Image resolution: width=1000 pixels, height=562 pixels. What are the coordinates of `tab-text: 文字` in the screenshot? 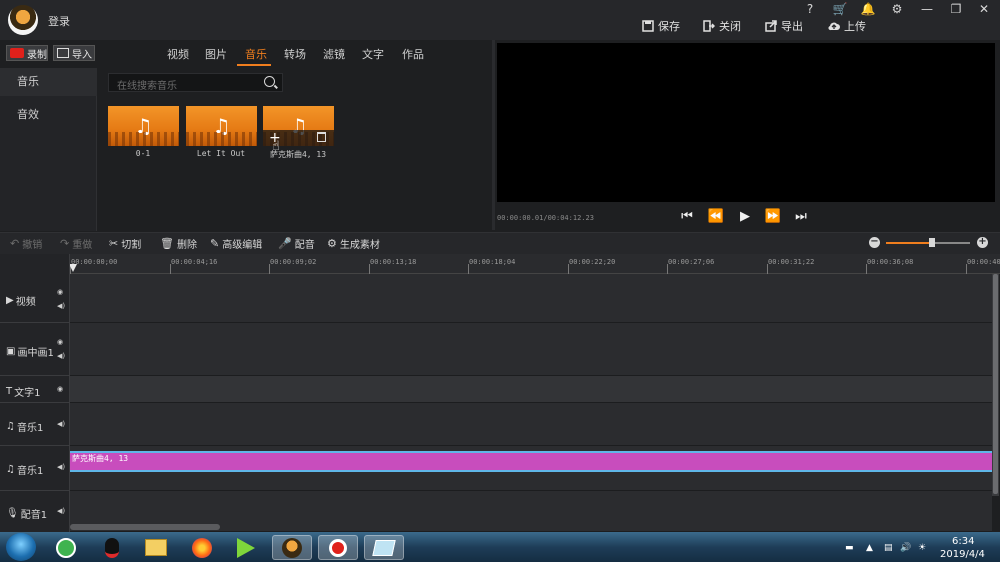 It's located at (373, 54).